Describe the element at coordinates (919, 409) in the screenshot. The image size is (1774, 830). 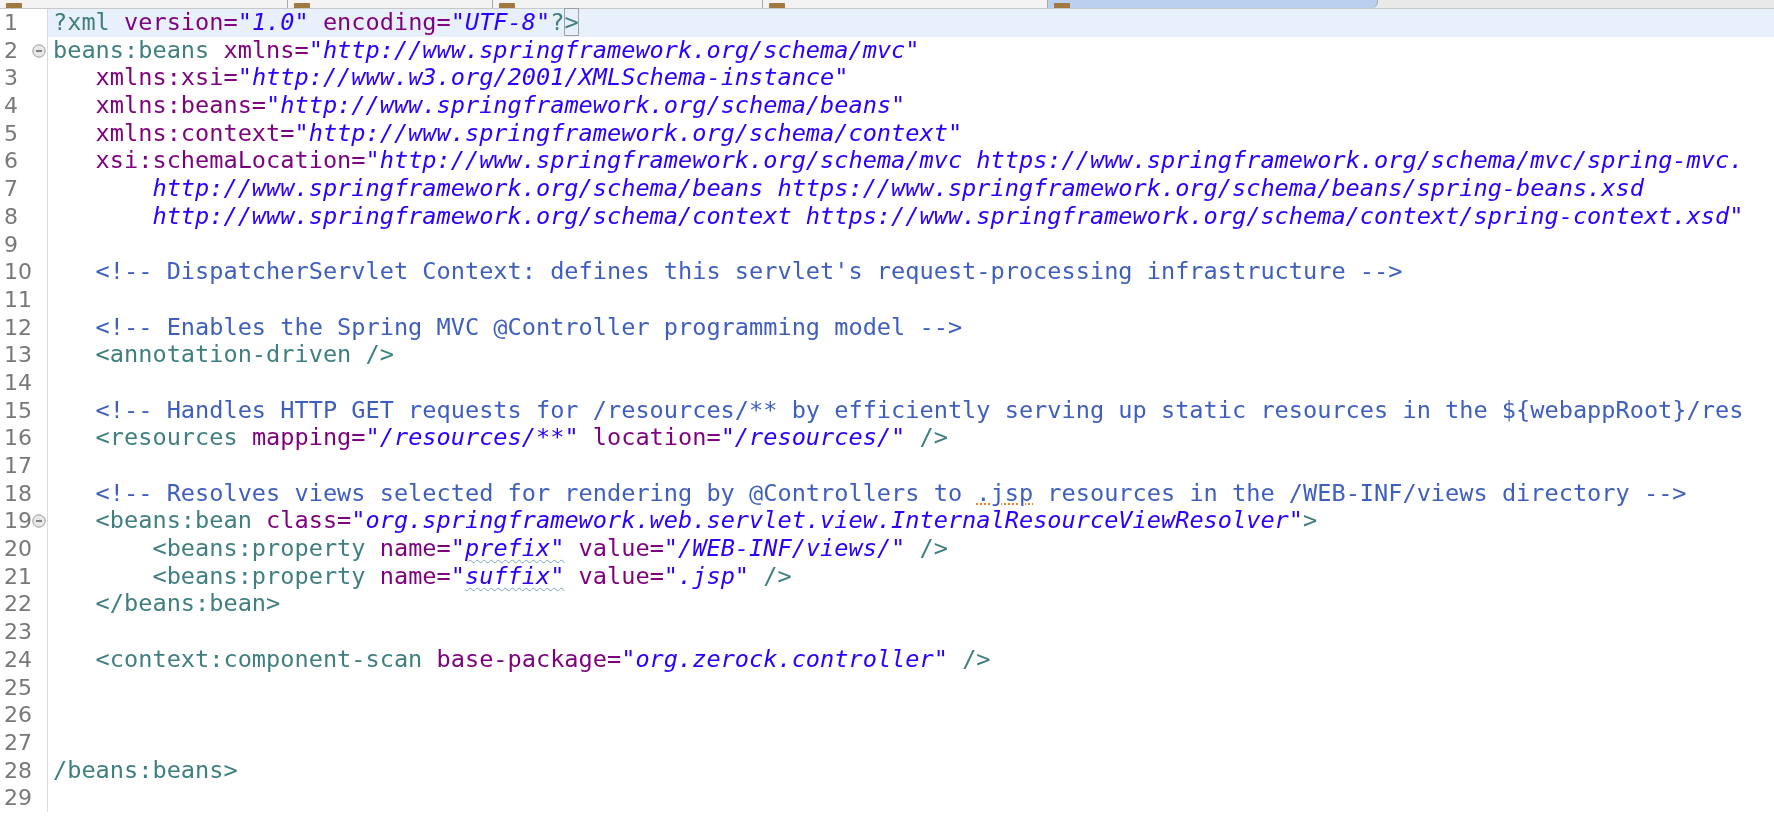
I see `code-line: <!-- Handles HTTP GET requests for /resources/** by efficiently serving up static resources in the ${webappRoot}/res` at that location.